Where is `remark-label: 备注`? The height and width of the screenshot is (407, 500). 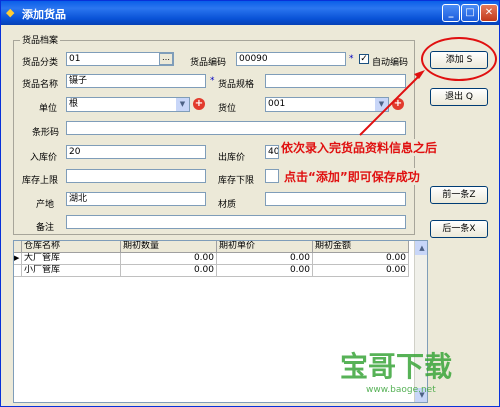
remark-label: 备注 is located at coordinates (45, 228).